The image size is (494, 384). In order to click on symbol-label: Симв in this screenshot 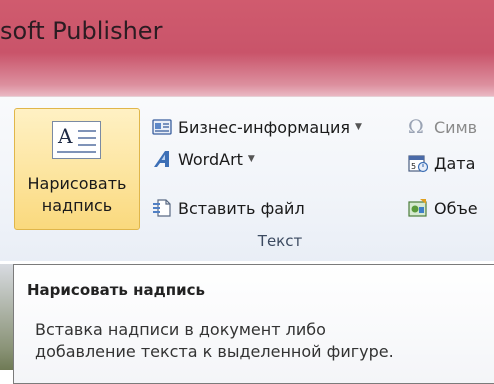, I will do `click(456, 127)`.